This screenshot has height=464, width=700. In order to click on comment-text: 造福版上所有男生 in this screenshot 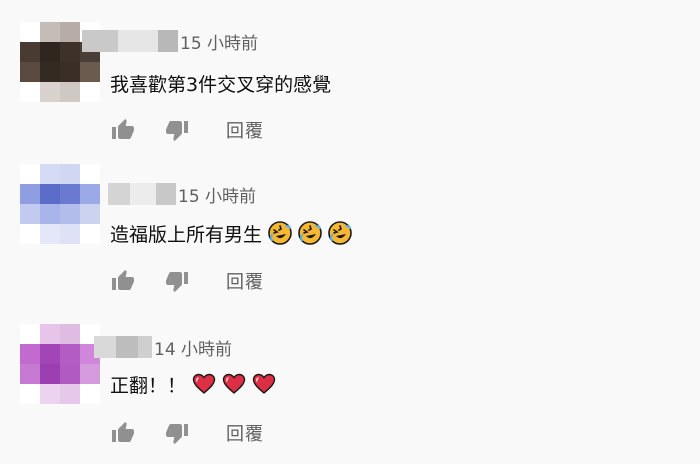, I will do `click(231, 233)`.